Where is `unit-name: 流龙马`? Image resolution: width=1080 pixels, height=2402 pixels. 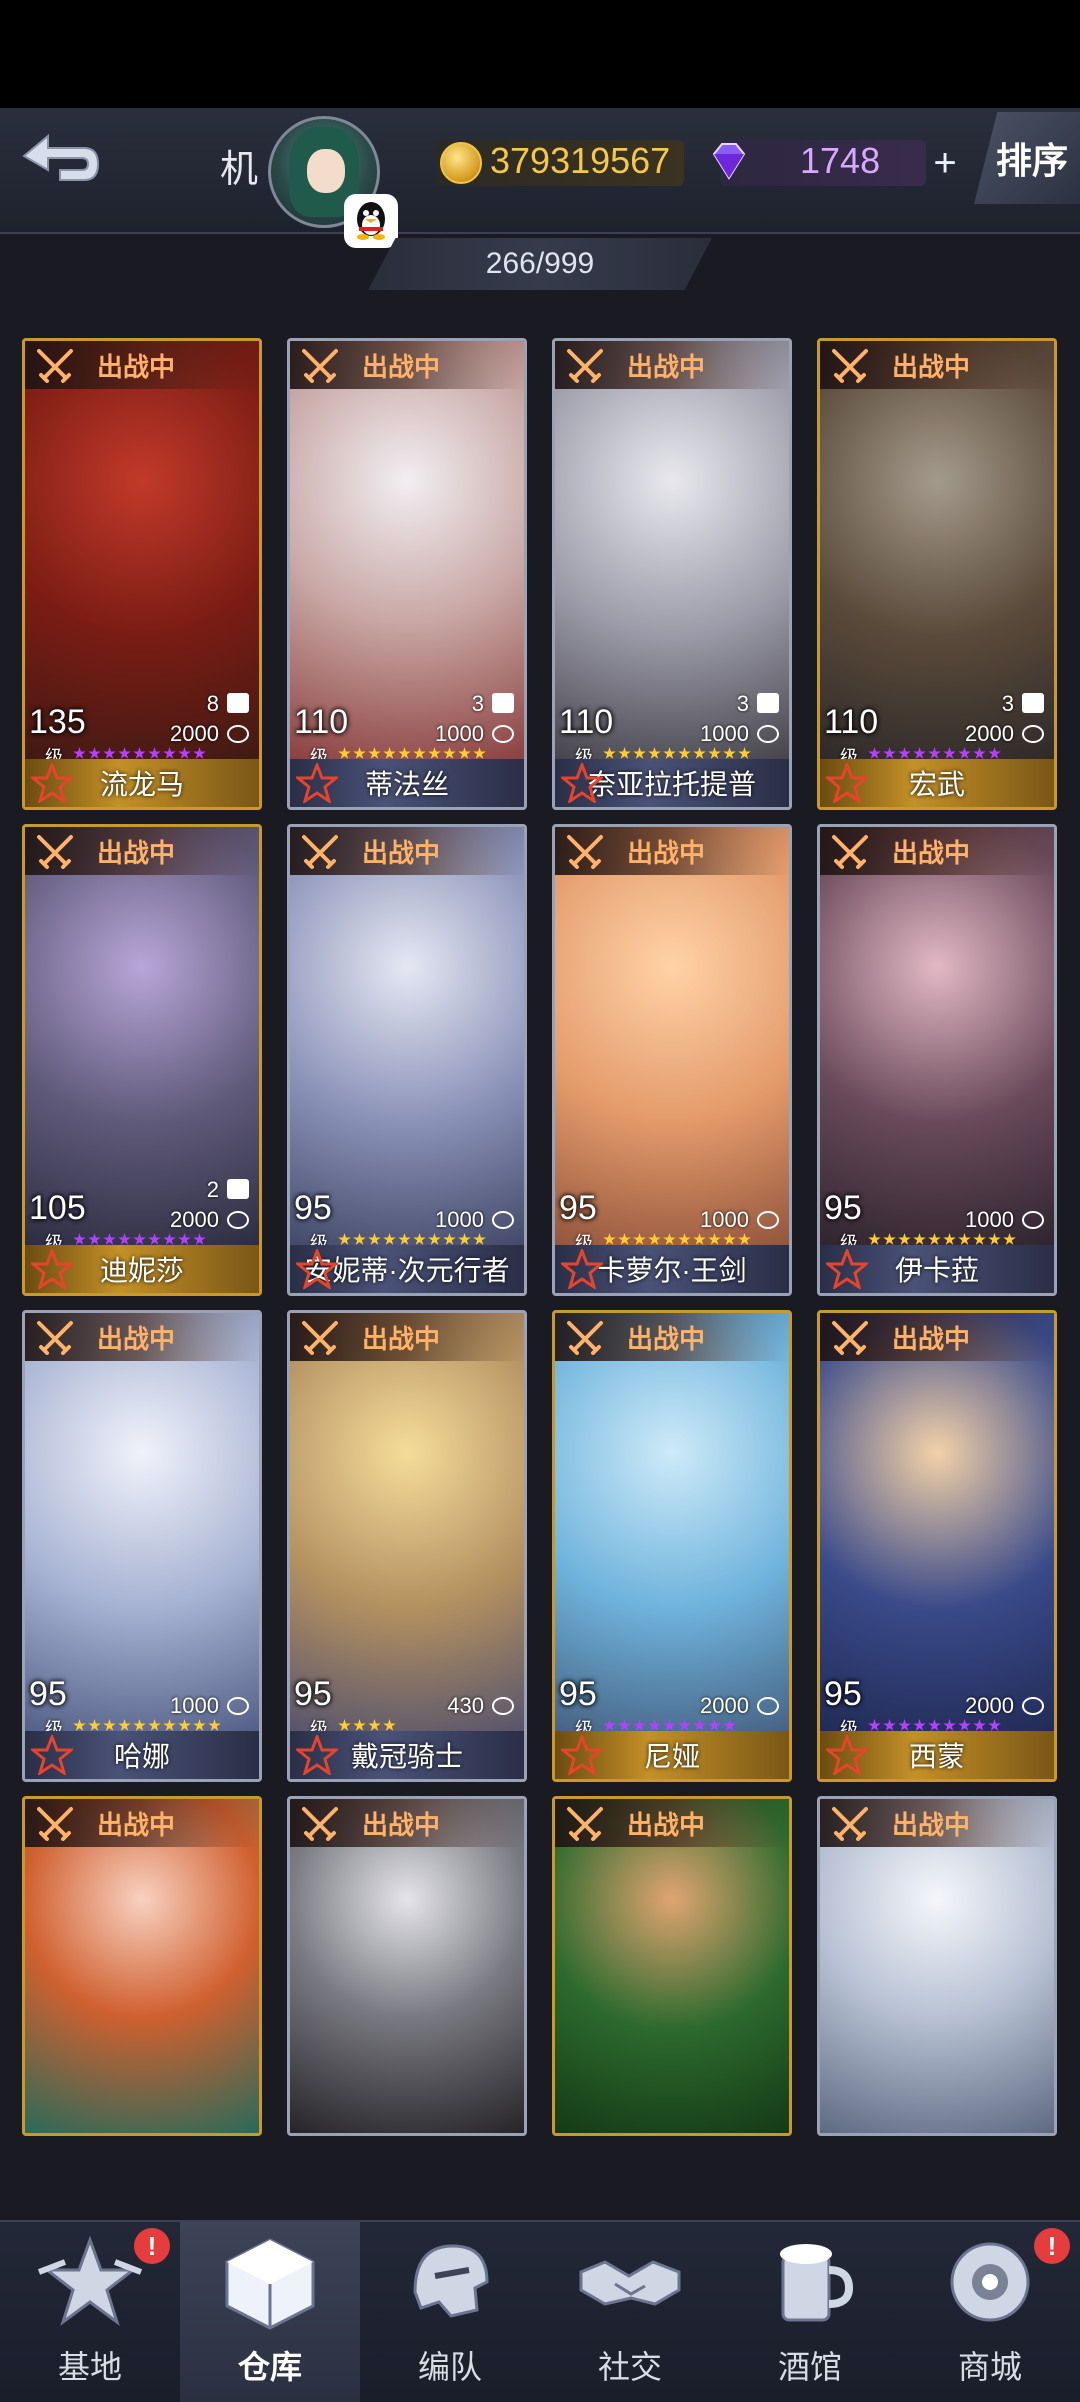
unit-name: 流龙马 is located at coordinates (141, 784).